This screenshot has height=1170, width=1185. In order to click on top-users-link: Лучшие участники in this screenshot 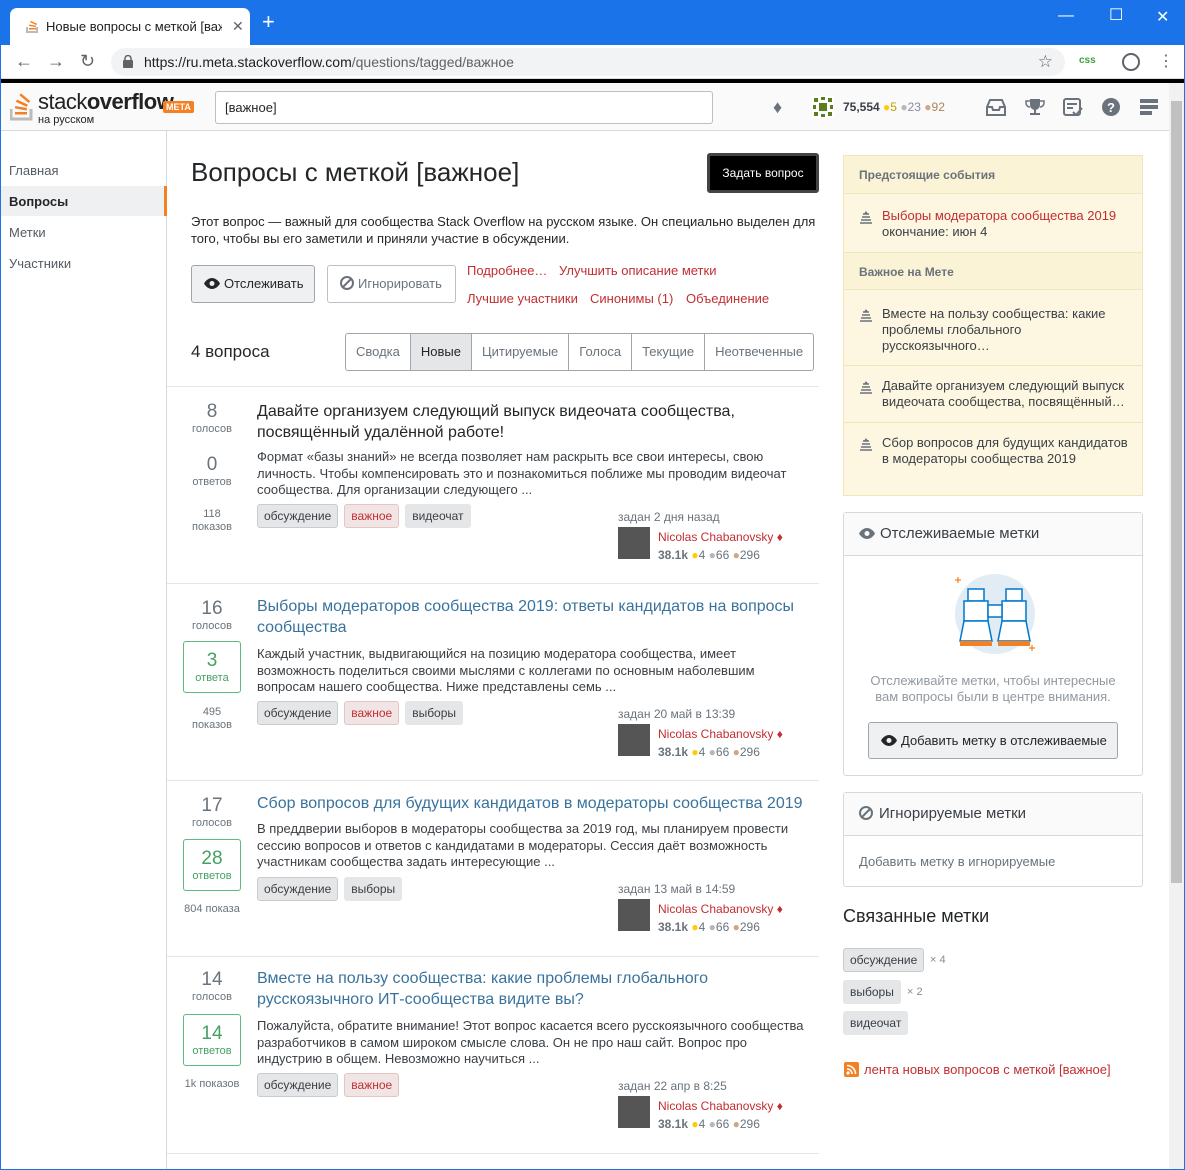, I will do `click(522, 298)`.